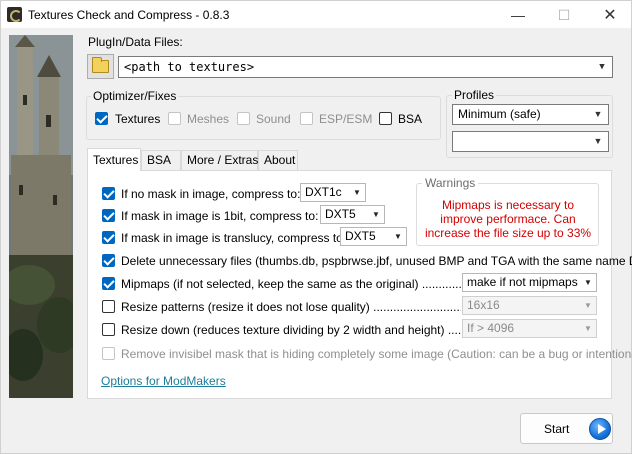 The width and height of the screenshot is (632, 454). I want to click on resize-down-select: If > 4096 ▼, so click(529, 328).